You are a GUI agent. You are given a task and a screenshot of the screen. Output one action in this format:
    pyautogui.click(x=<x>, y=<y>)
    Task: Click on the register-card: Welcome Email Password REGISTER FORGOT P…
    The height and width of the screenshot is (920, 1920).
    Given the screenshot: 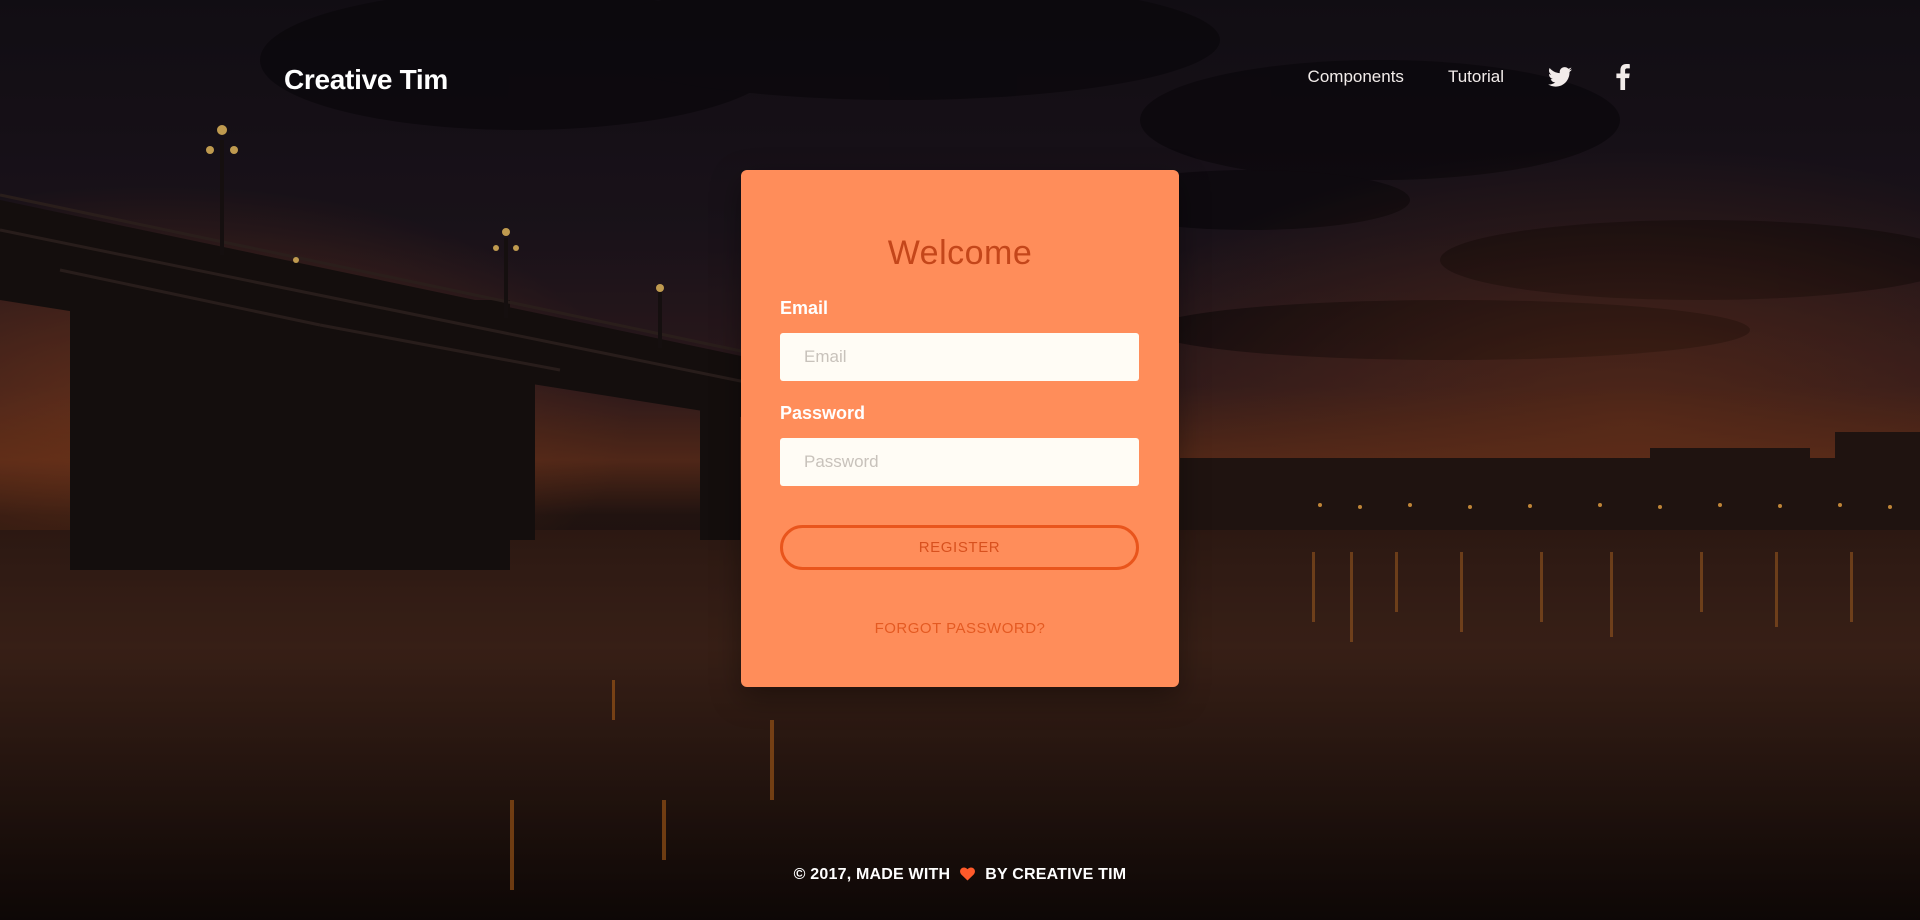 What is the action you would take?
    pyautogui.click(x=960, y=428)
    